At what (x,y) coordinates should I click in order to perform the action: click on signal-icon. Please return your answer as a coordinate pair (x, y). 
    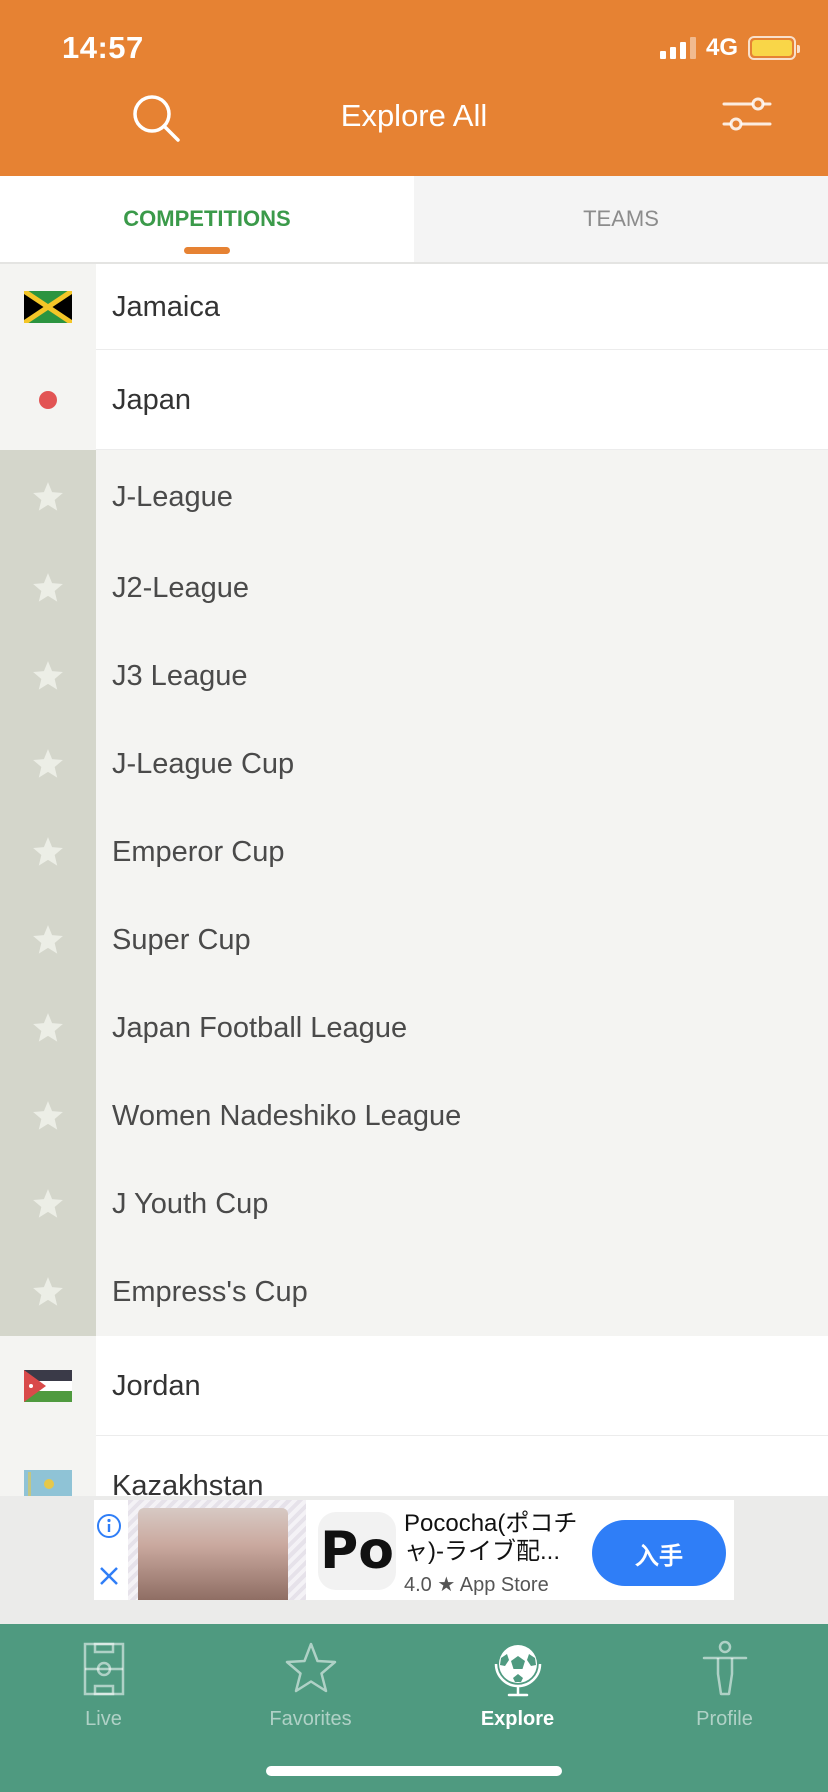
    Looking at the image, I should click on (677, 48).